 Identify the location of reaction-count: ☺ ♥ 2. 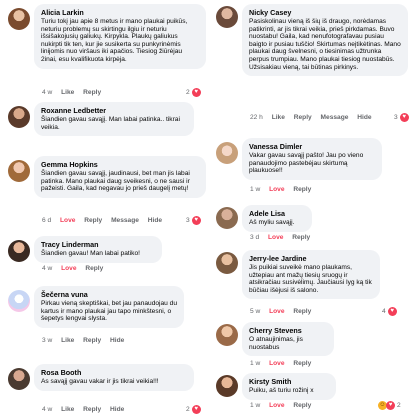
(389, 405).